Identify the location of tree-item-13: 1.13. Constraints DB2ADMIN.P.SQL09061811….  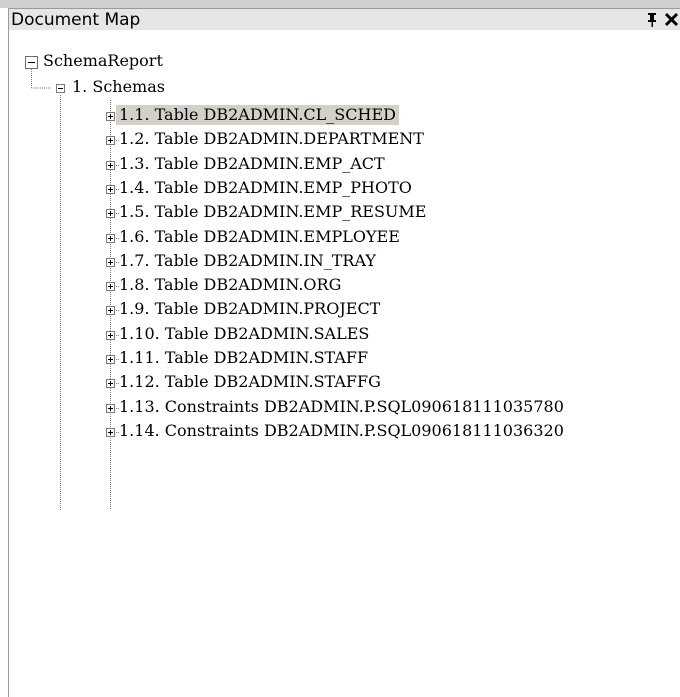
(341, 407).